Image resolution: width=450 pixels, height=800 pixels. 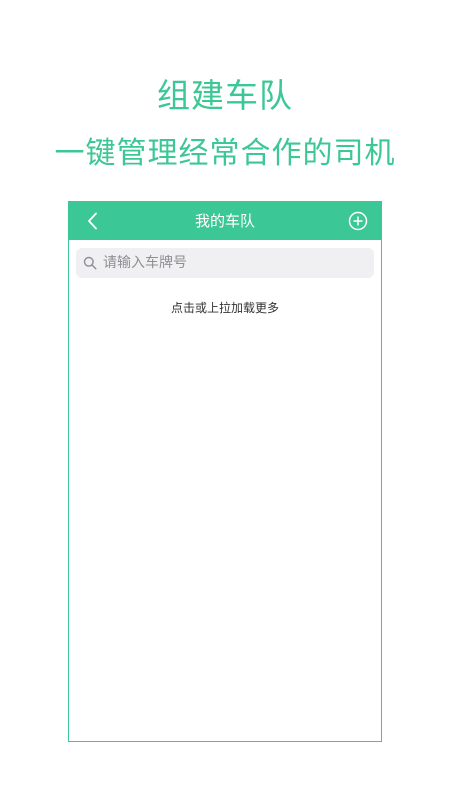 What do you see at coordinates (225, 308) in the screenshot?
I see `load-more-link: 点击或上拉加载更多` at bounding box center [225, 308].